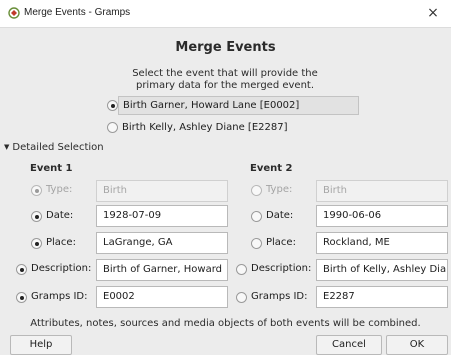  I want to click on event2-place-label: Place:, so click(281, 242).